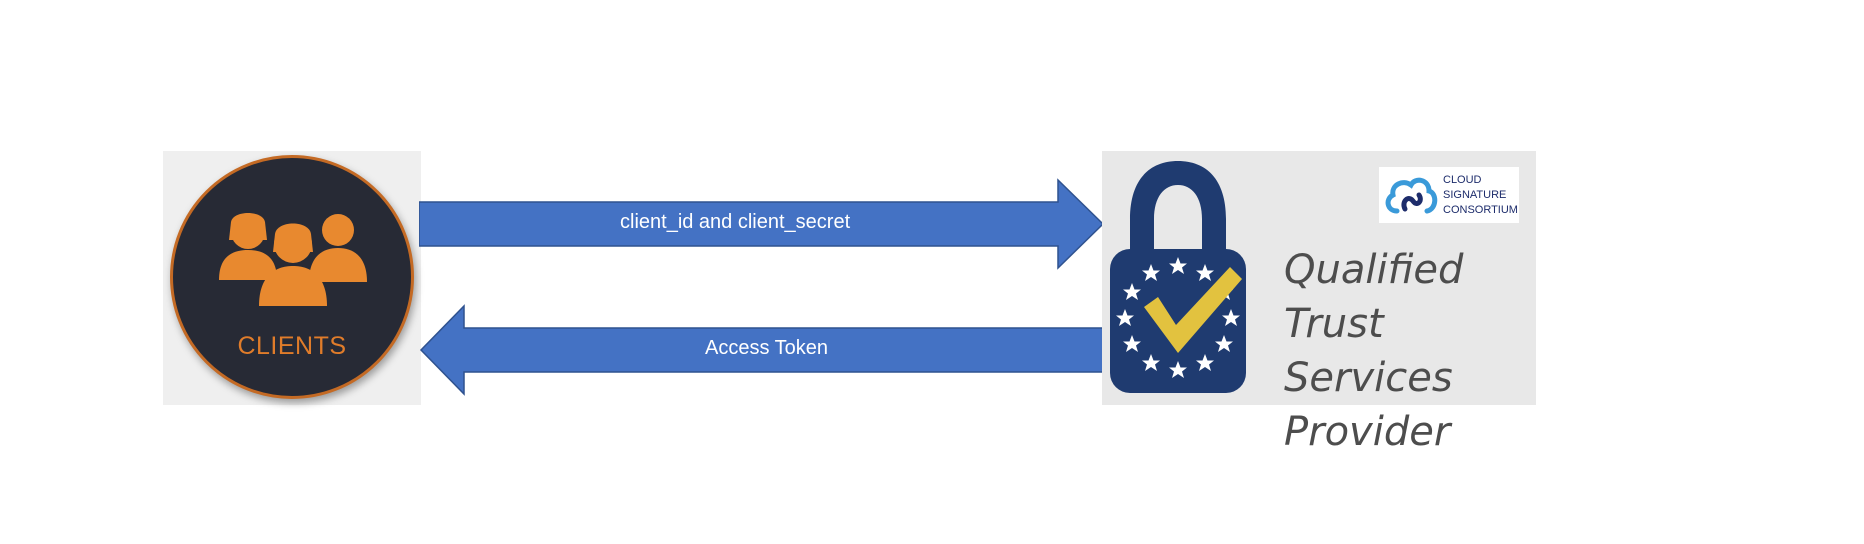 This screenshot has width=1864, height=544. I want to click on cloud-signature-logo-icon, so click(1411, 195).